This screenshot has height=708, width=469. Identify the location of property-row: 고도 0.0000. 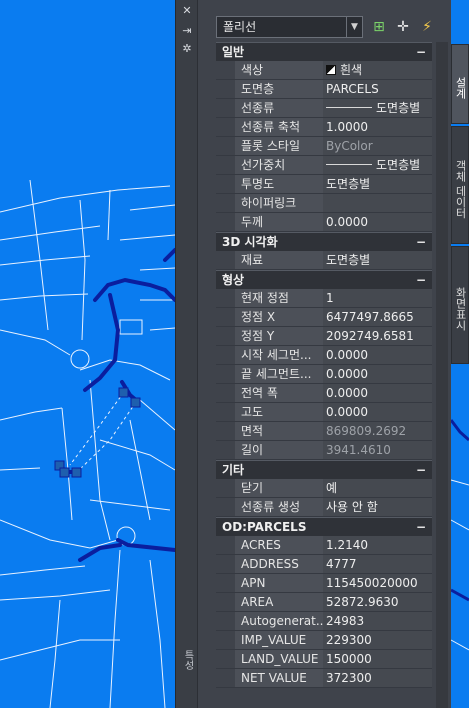
(324, 412).